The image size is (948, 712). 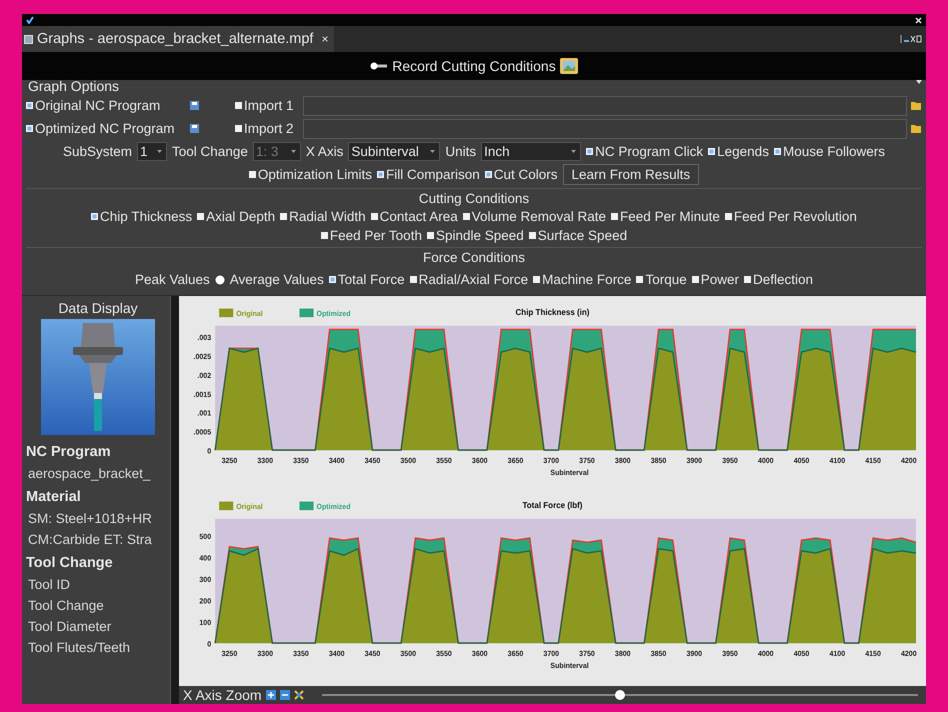 I want to click on tab-close: ×, so click(x=324, y=39).